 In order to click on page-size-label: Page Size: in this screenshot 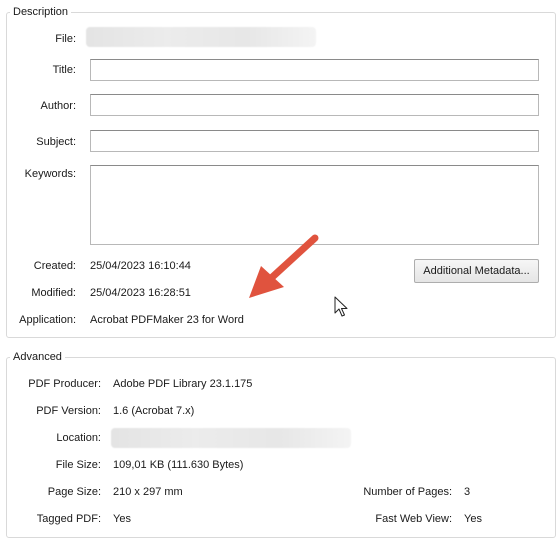, I will do `click(74, 492)`.